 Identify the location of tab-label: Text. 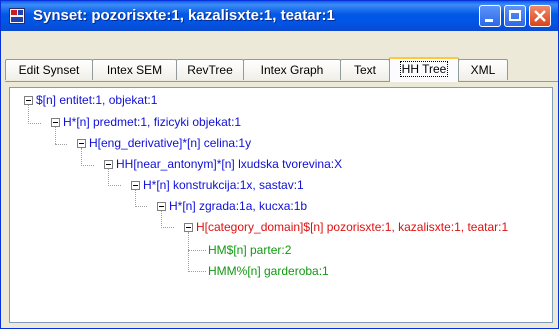
(364, 70).